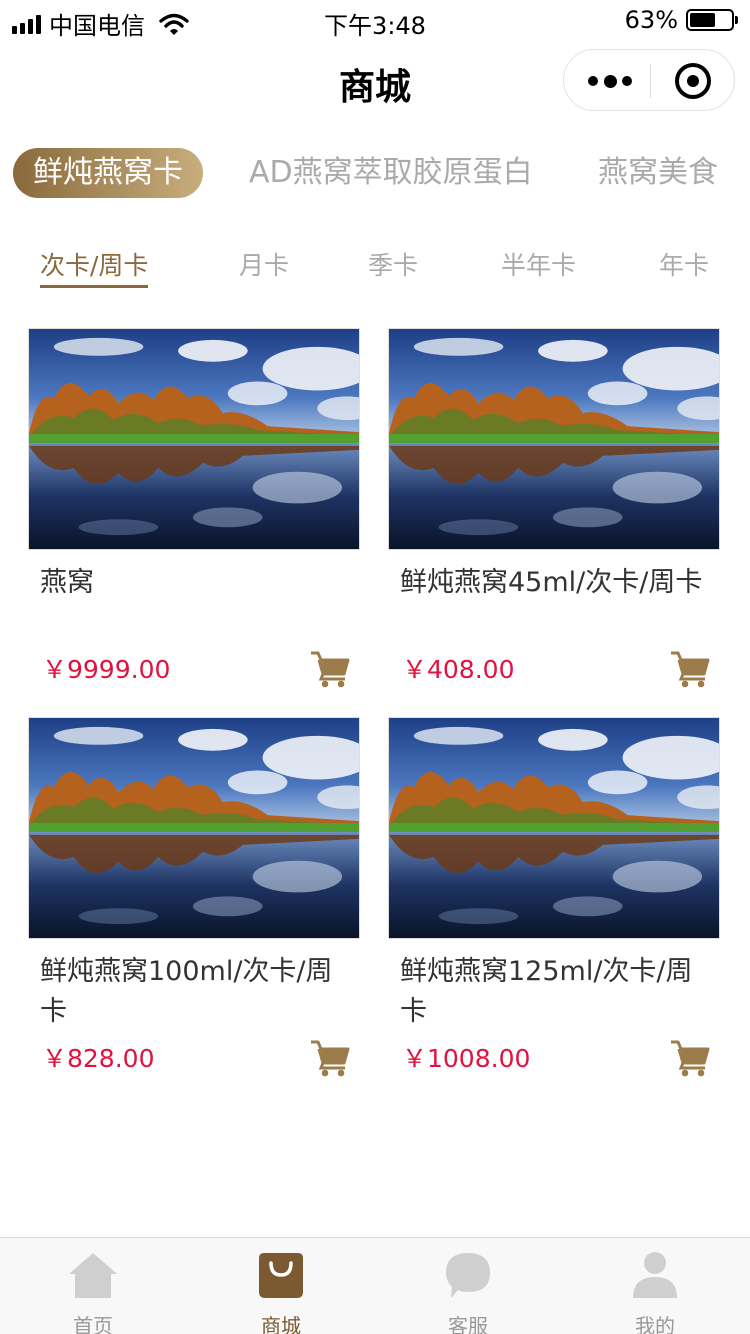 Image resolution: width=750 pixels, height=1334 pixels. Describe the element at coordinates (546, 991) in the screenshot. I see `product-name: 鲜炖燕窝125ml/次卡/周卡` at that location.